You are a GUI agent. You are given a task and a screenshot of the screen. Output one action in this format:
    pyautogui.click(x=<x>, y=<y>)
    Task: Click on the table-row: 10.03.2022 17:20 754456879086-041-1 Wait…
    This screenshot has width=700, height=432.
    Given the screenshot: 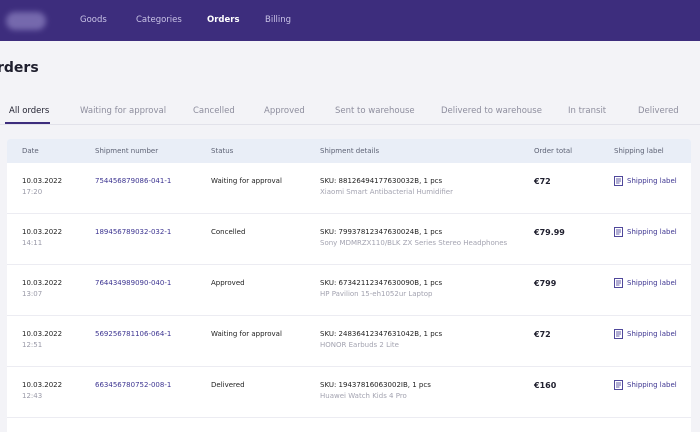 What is the action you would take?
    pyautogui.click(x=349, y=188)
    